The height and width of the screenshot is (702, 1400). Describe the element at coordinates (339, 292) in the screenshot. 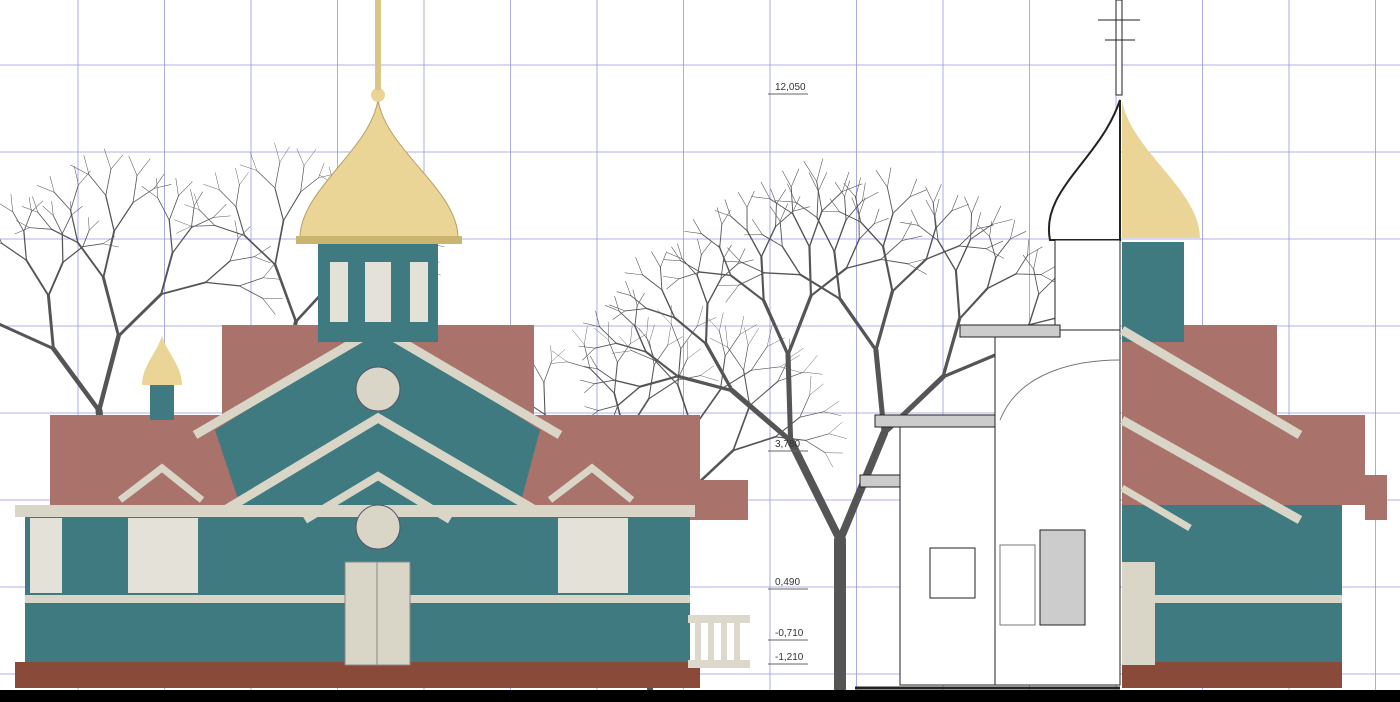

I see `drum-window-left` at that location.